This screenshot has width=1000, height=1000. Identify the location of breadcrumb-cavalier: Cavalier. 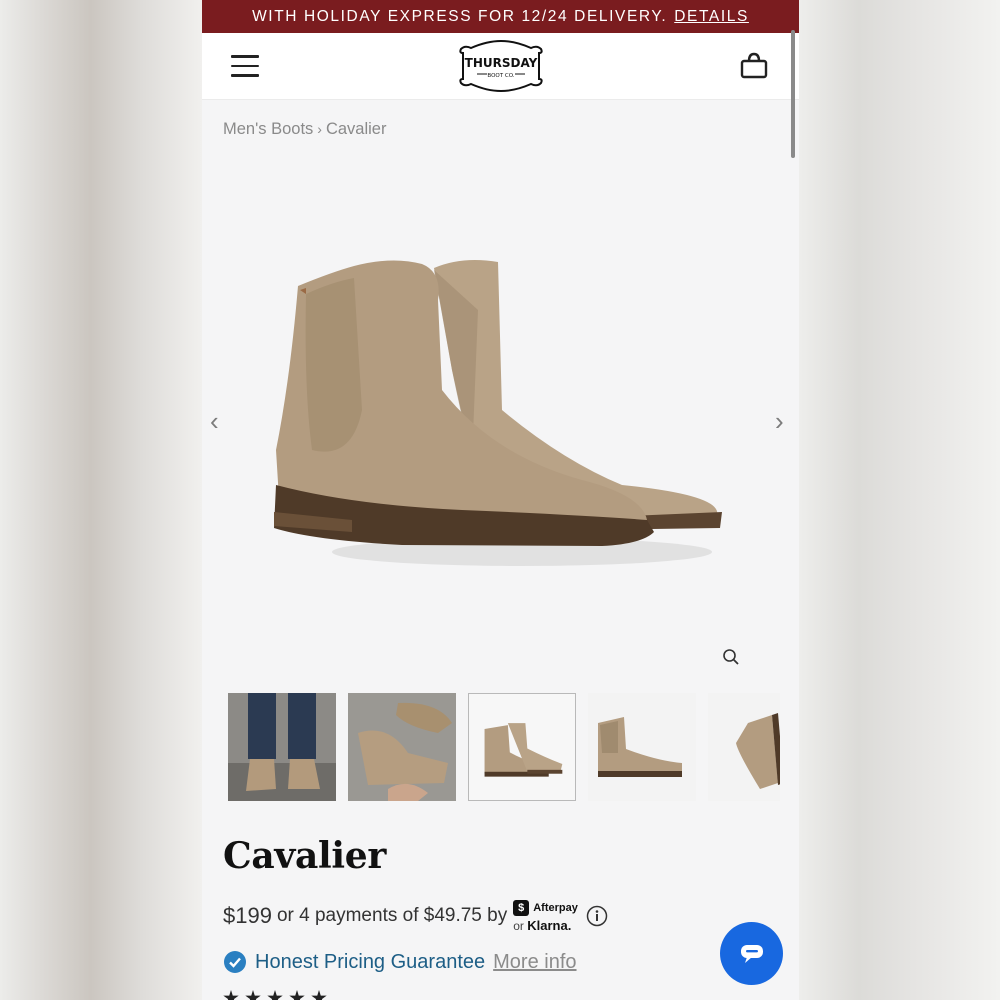
(356, 129).